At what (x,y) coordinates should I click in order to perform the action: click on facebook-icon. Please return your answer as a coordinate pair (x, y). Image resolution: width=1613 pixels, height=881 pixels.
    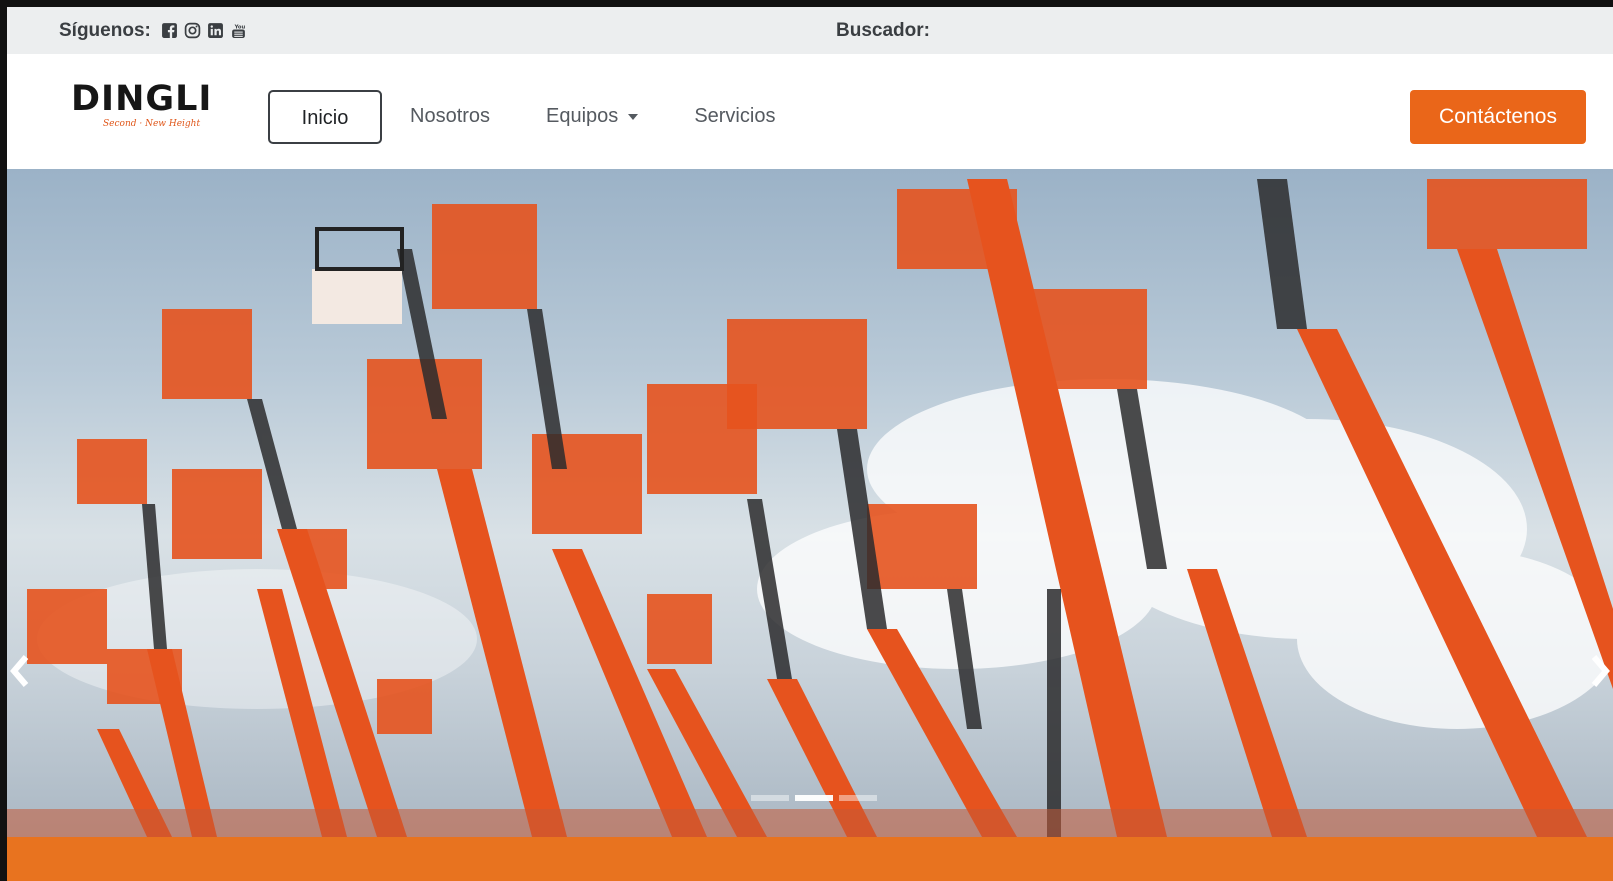
    Looking at the image, I should click on (169, 30).